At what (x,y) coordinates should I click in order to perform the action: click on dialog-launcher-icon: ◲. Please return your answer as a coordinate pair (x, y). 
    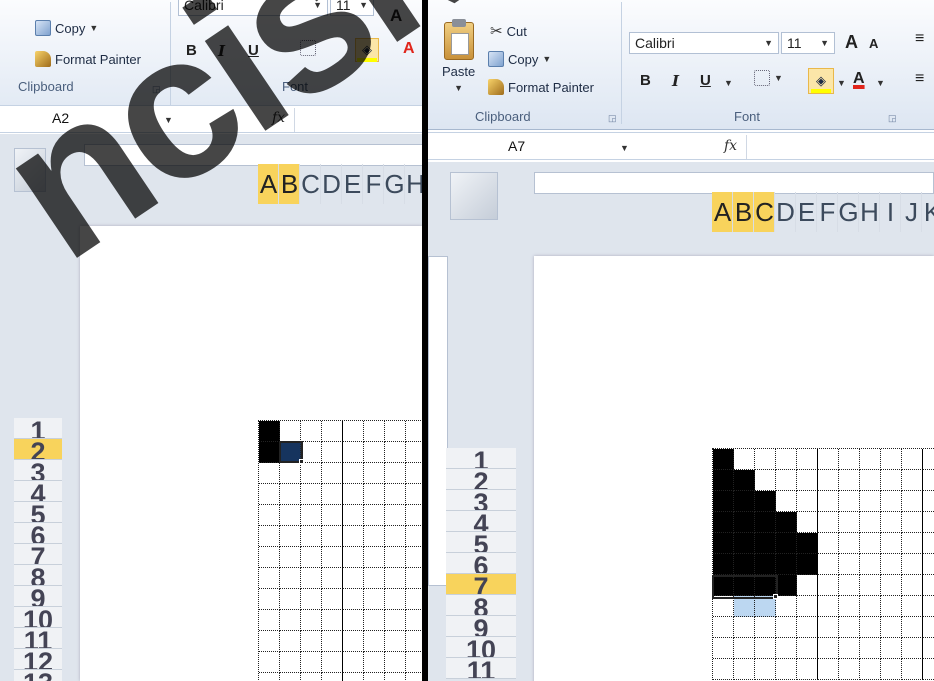
    Looking at the image, I should click on (892, 118).